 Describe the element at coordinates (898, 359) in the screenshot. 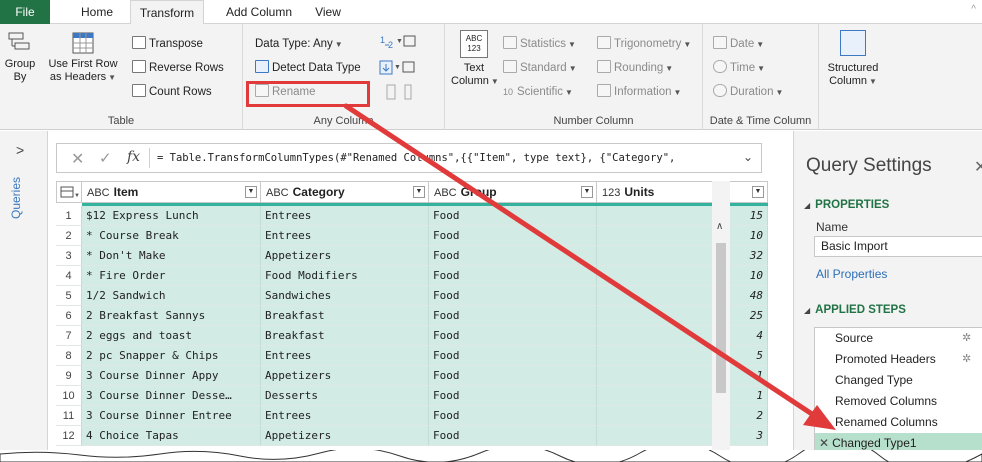

I see `step-promoted-headers: Promoted Headers ✲` at that location.